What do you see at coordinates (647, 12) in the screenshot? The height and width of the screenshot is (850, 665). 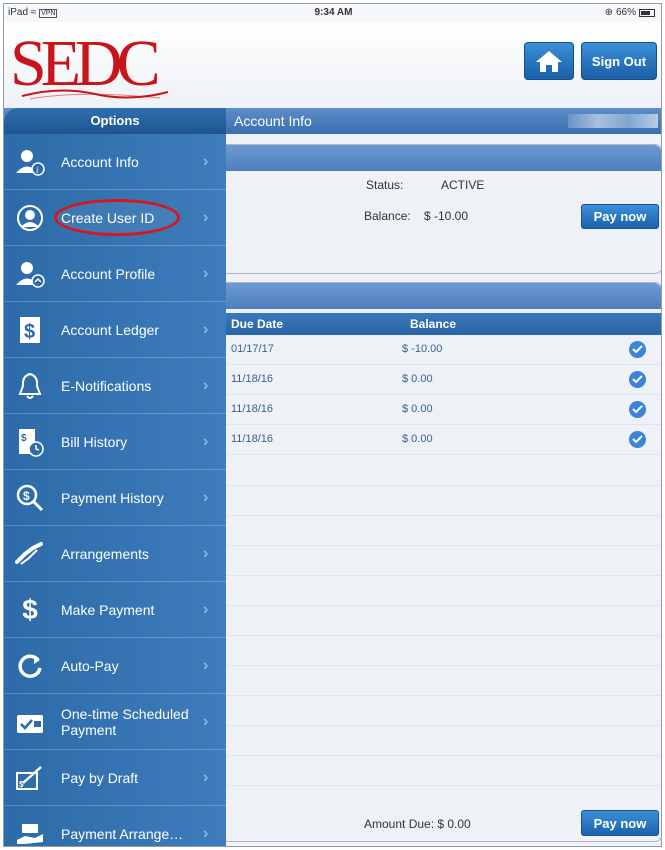 I see `battery-icon` at bounding box center [647, 12].